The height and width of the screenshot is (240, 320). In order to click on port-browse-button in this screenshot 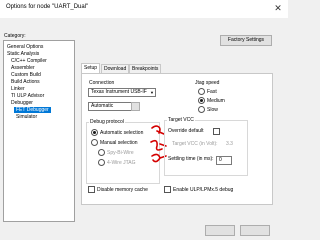, I will do `click(135, 106)`.